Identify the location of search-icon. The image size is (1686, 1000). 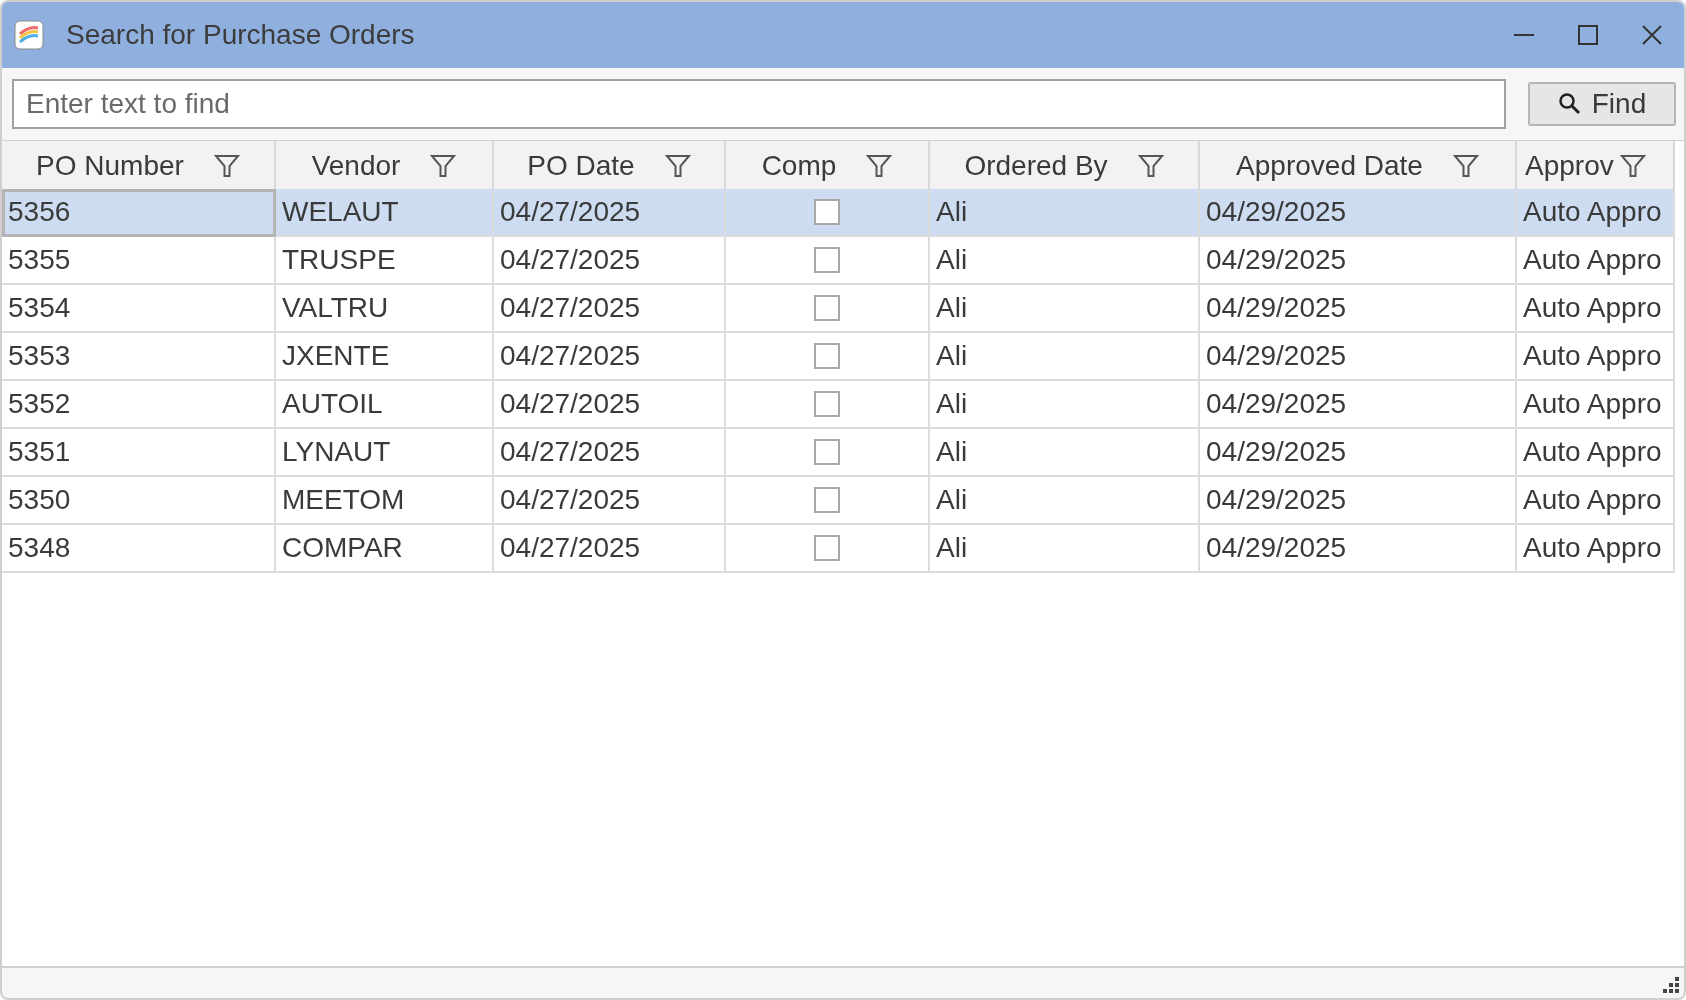
(1569, 104).